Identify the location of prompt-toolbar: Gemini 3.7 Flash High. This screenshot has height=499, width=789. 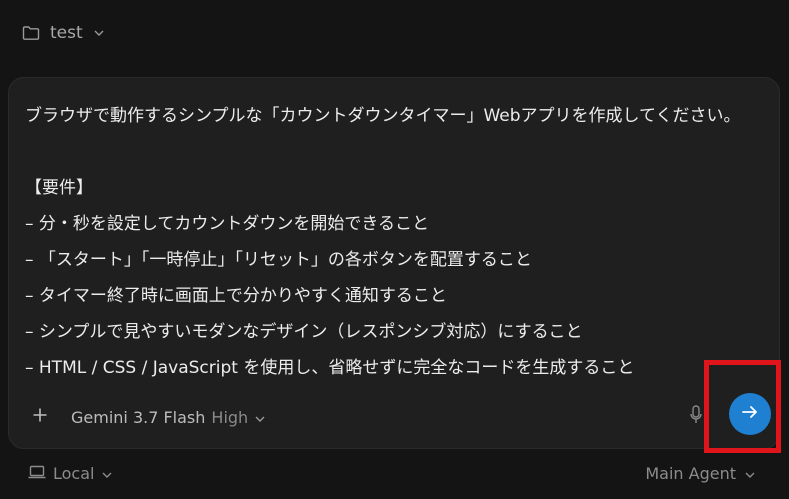
(394, 414).